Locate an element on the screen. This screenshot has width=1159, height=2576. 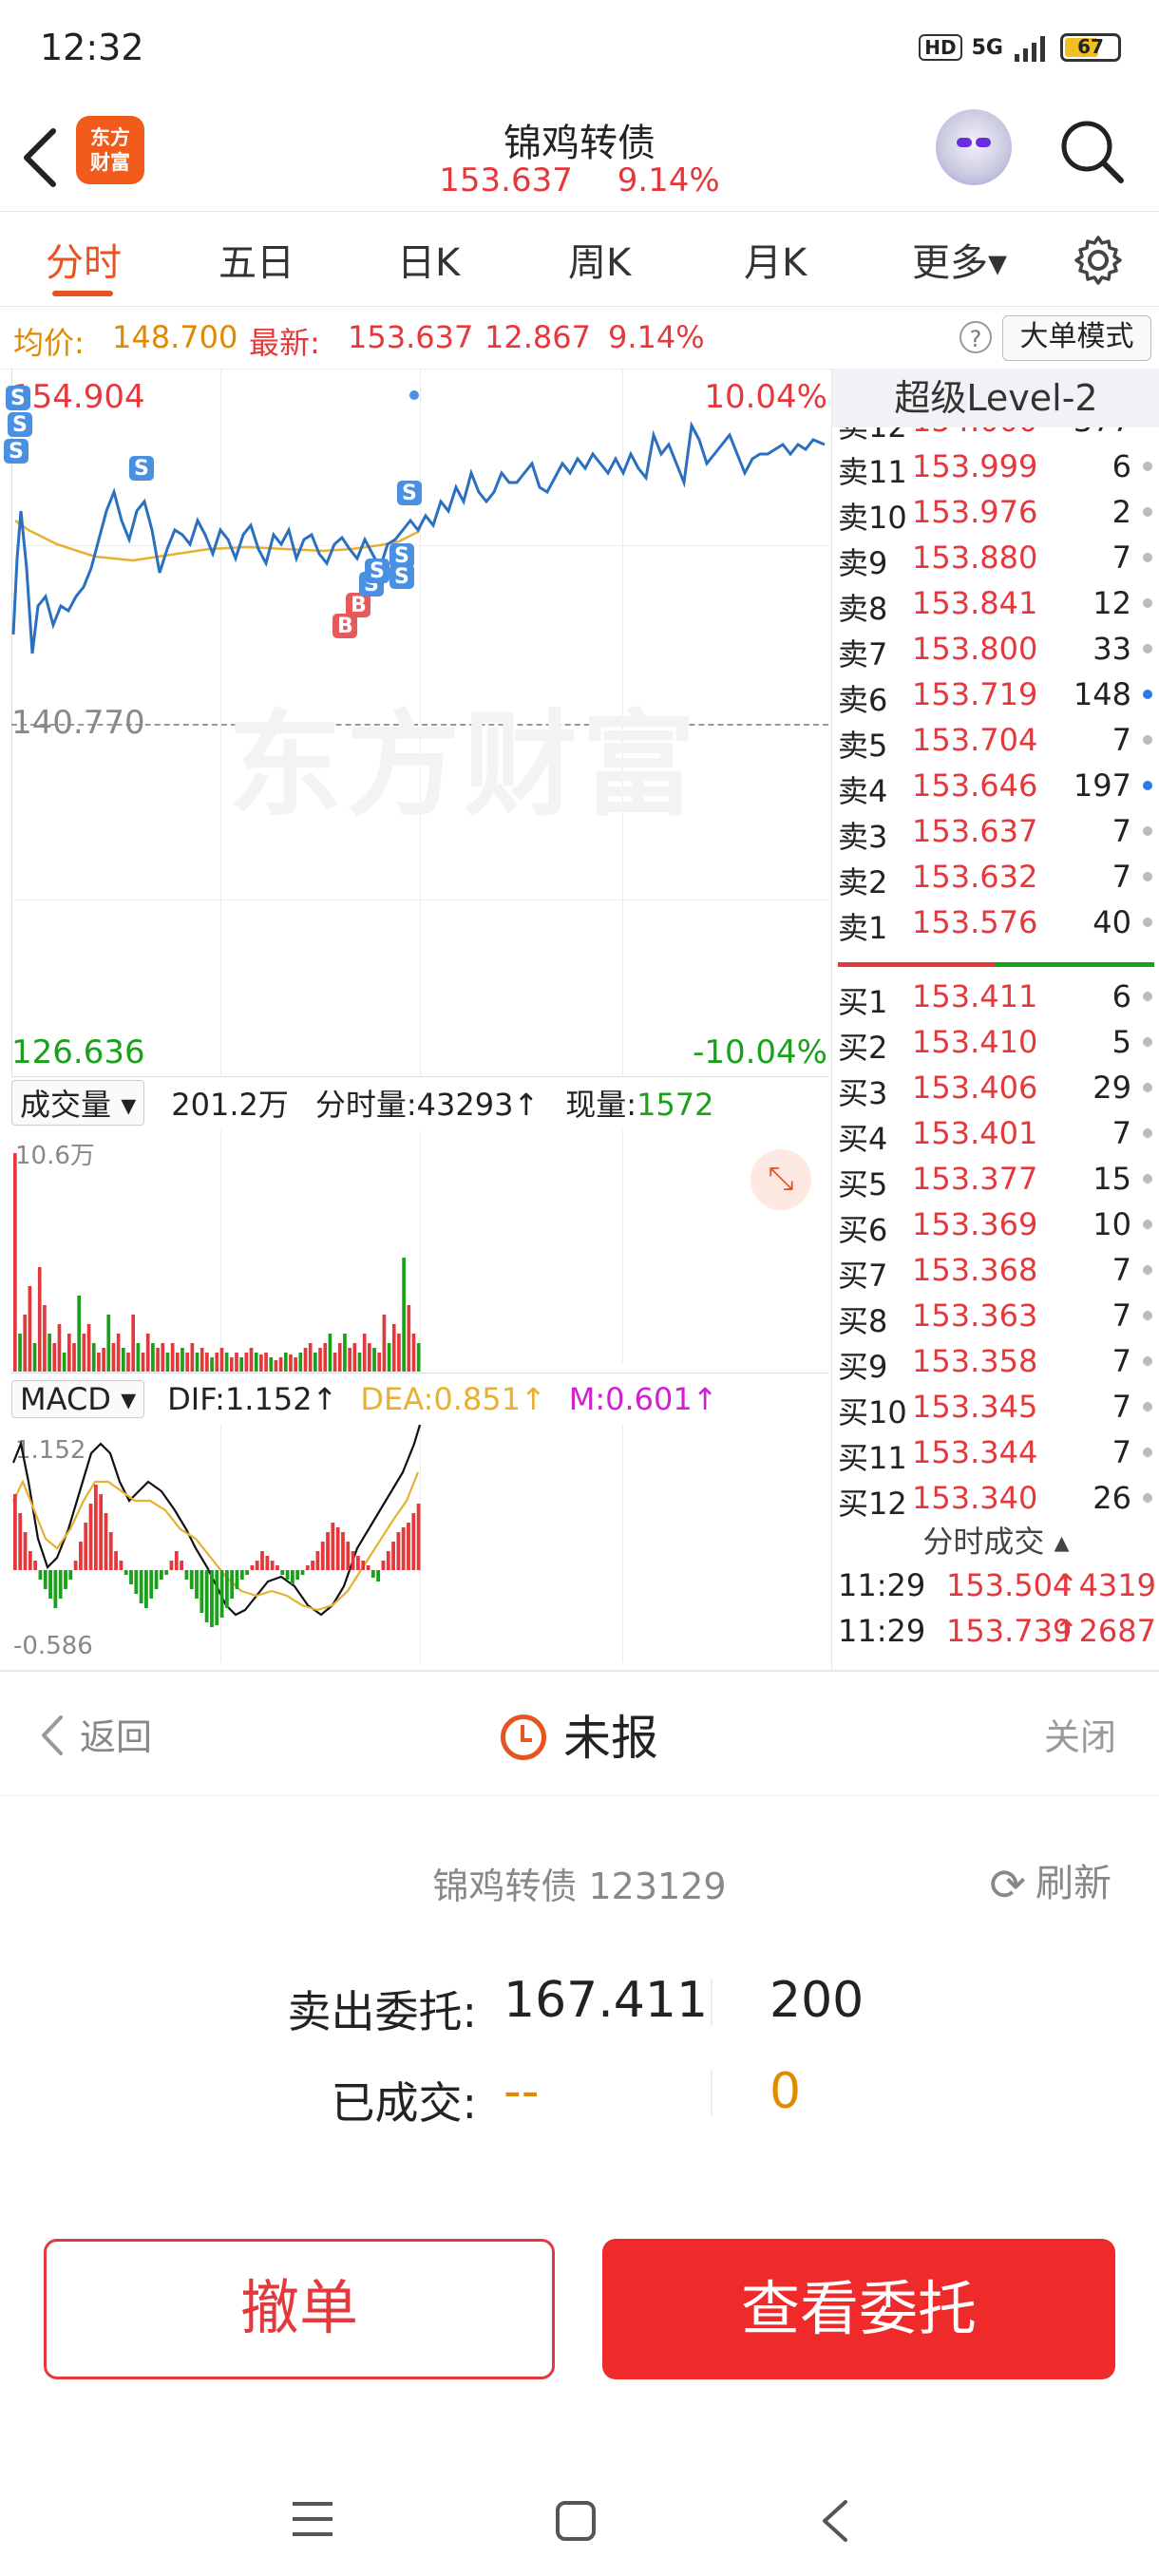
ask-price: 153.646 is located at coordinates (975, 785).